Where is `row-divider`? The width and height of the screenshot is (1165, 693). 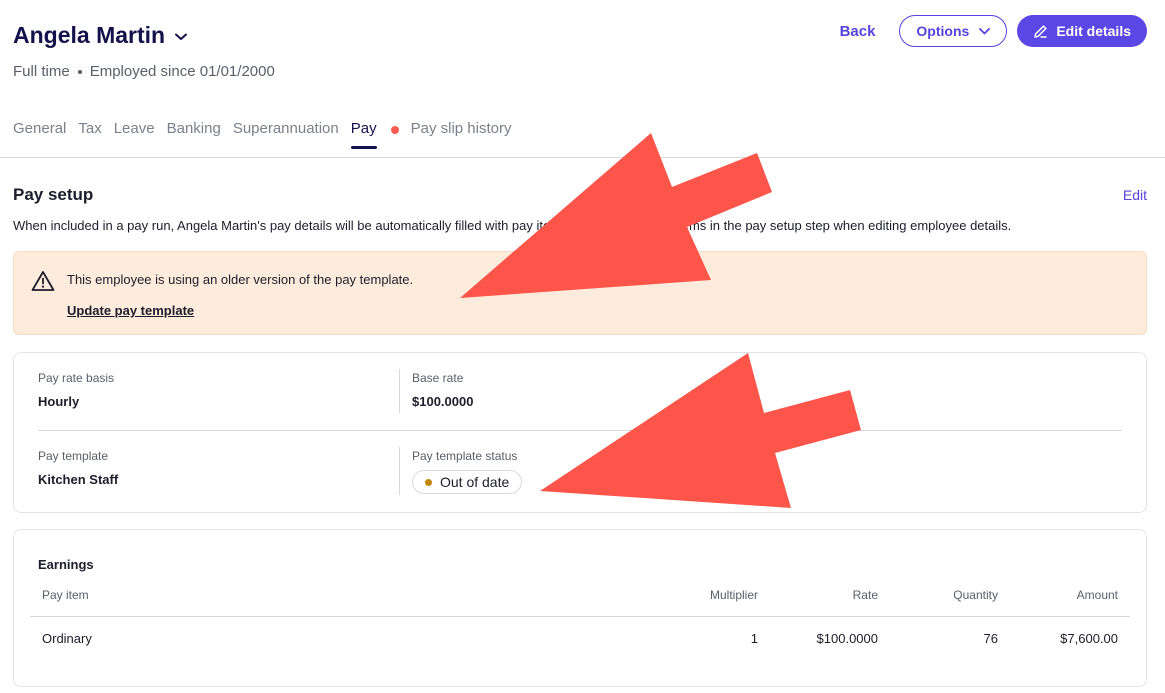 row-divider is located at coordinates (580, 430).